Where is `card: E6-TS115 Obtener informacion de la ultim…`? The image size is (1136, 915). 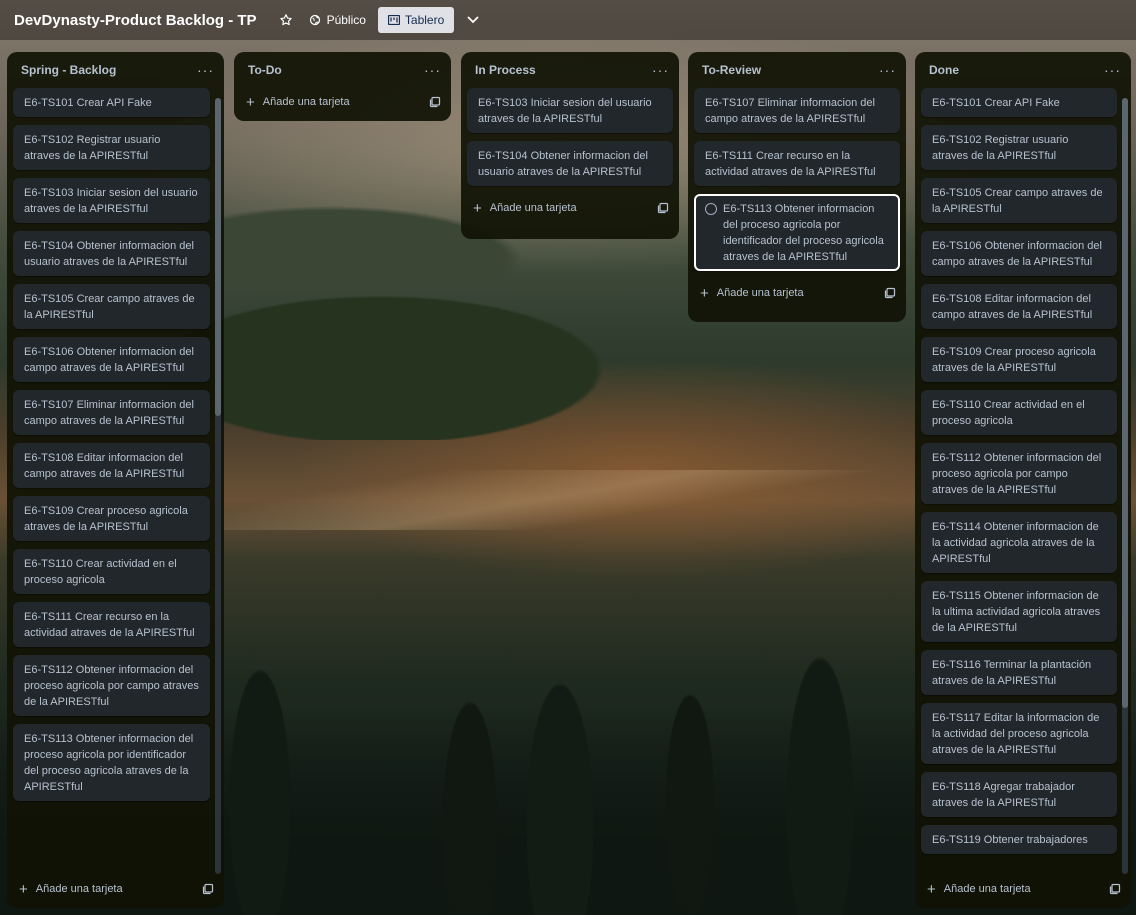 card: E6-TS115 Obtener informacion de la ultim… is located at coordinates (1019, 611).